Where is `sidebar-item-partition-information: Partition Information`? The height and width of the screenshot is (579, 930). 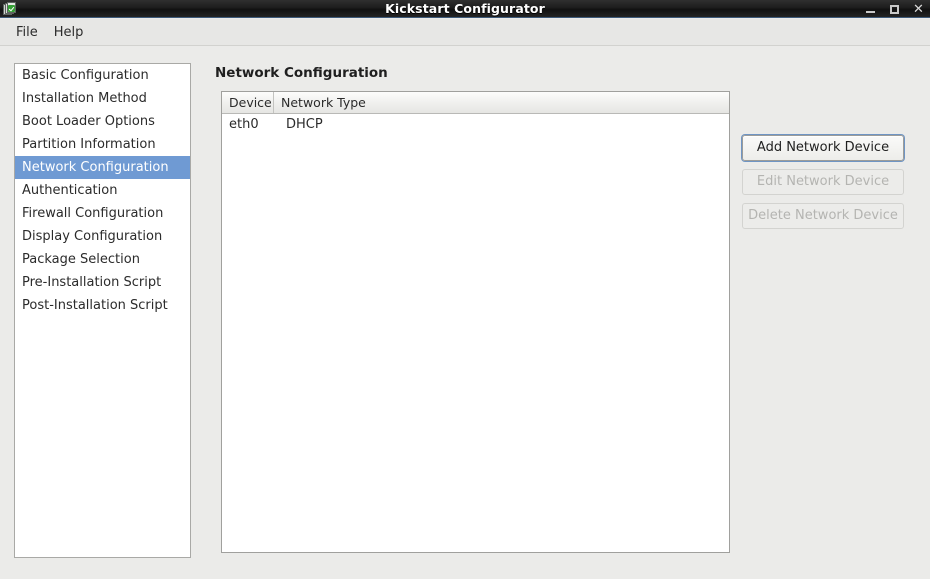
sidebar-item-partition-information: Partition Information is located at coordinates (102, 144).